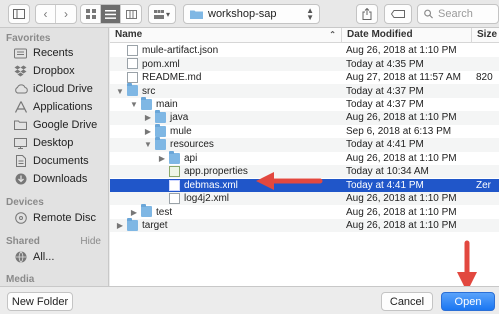  I want to click on sidebar-item-documents: Documents, so click(54, 161).